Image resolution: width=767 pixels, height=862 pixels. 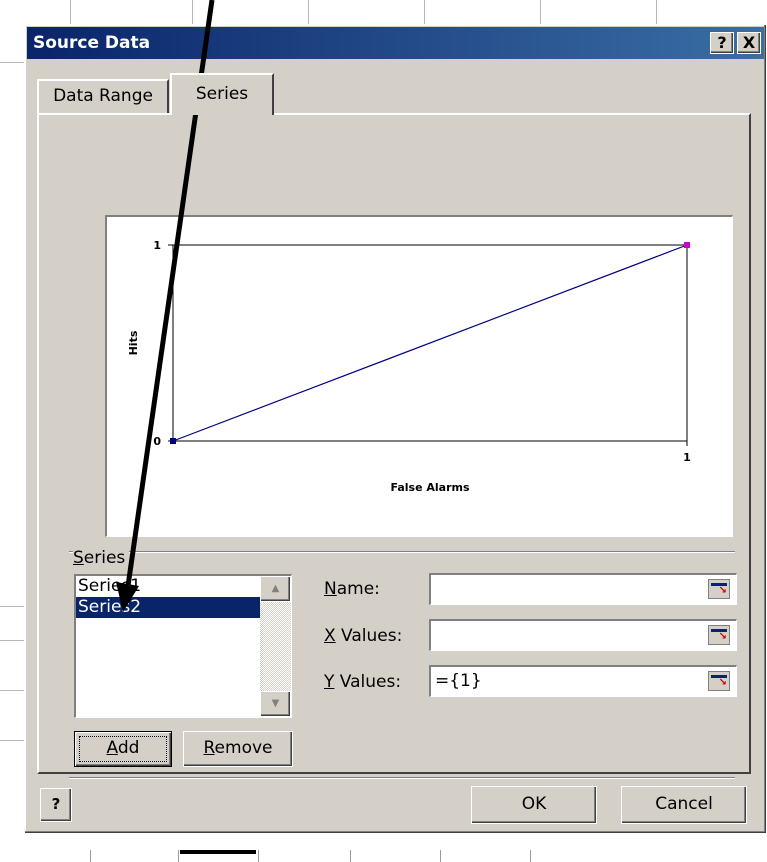 What do you see at coordinates (209, 748) in the screenshot?
I see `remove-button-accel: R` at bounding box center [209, 748].